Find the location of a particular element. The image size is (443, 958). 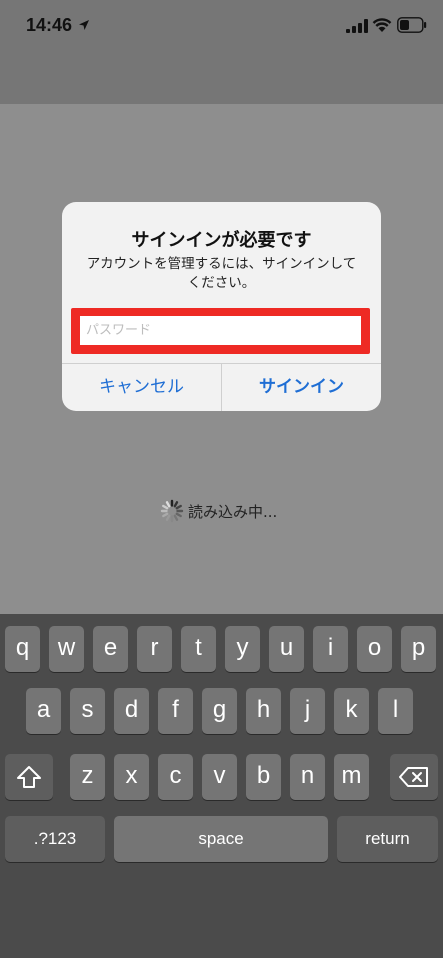

status-and-nav-bar: 14:46 is located at coordinates (221, 52).